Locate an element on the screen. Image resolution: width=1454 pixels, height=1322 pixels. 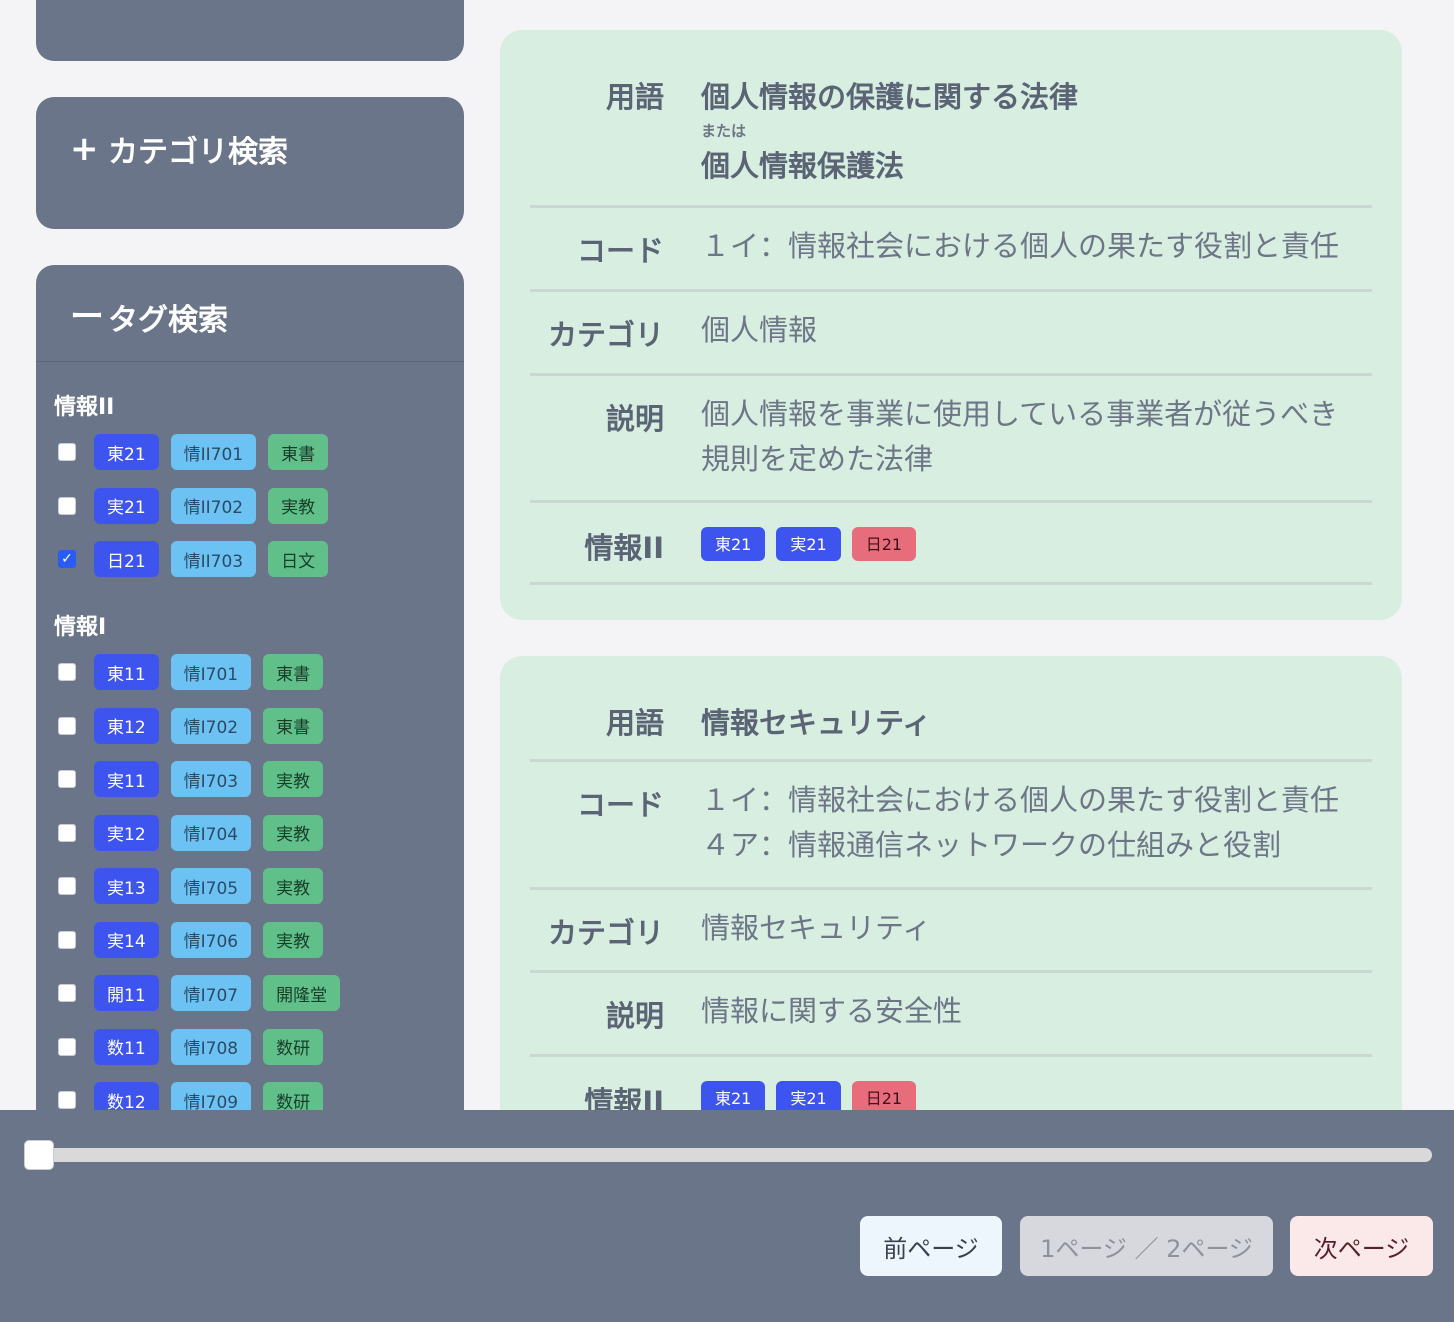
tag-filter-row: 実11 情I703 実教 is located at coordinates (196, 779).